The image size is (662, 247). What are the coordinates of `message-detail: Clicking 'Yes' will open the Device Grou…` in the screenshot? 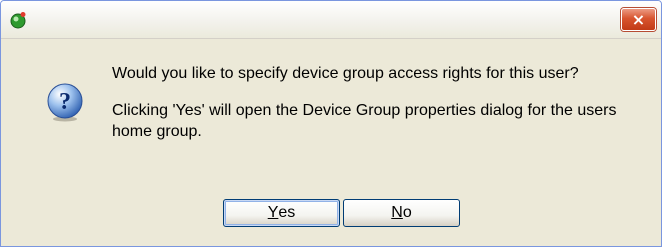 It's located at (364, 121).